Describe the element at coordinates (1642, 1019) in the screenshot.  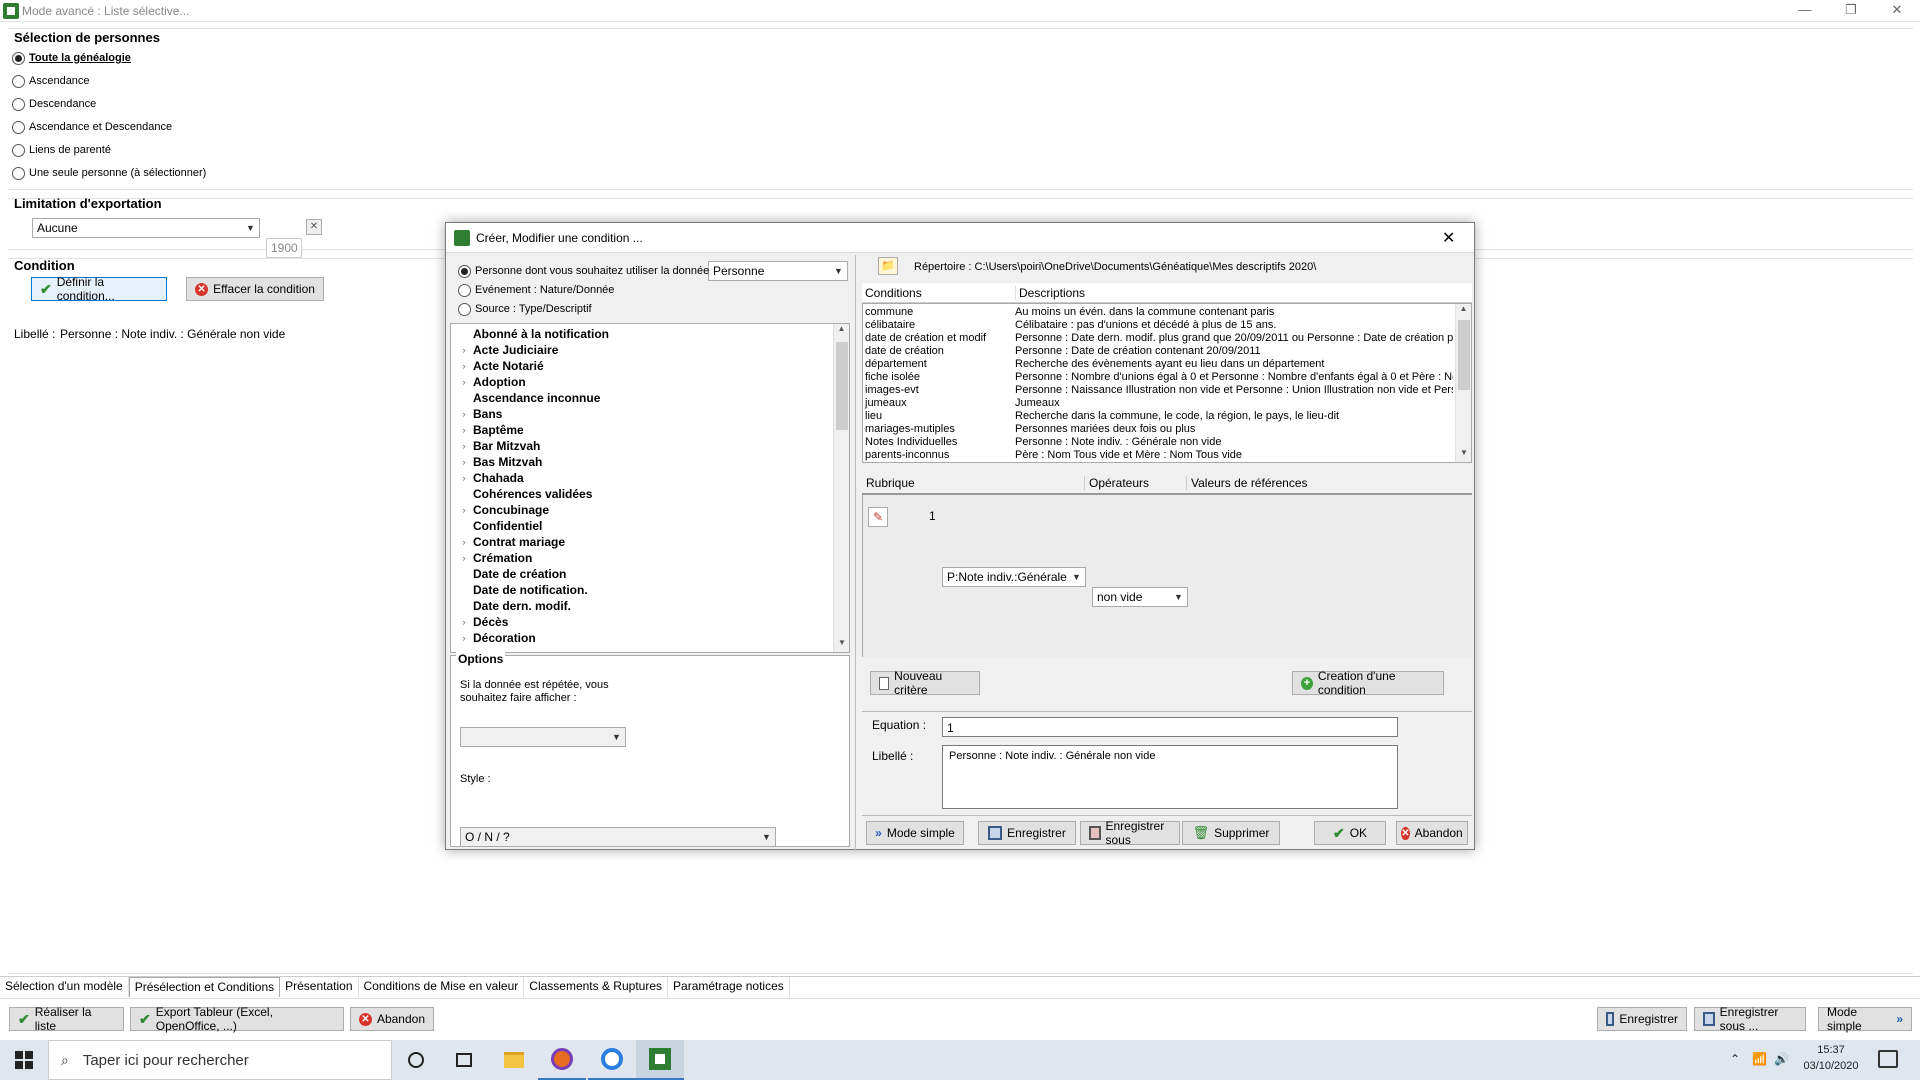
I see `enregistrer-main-button: Enregistrer` at that location.